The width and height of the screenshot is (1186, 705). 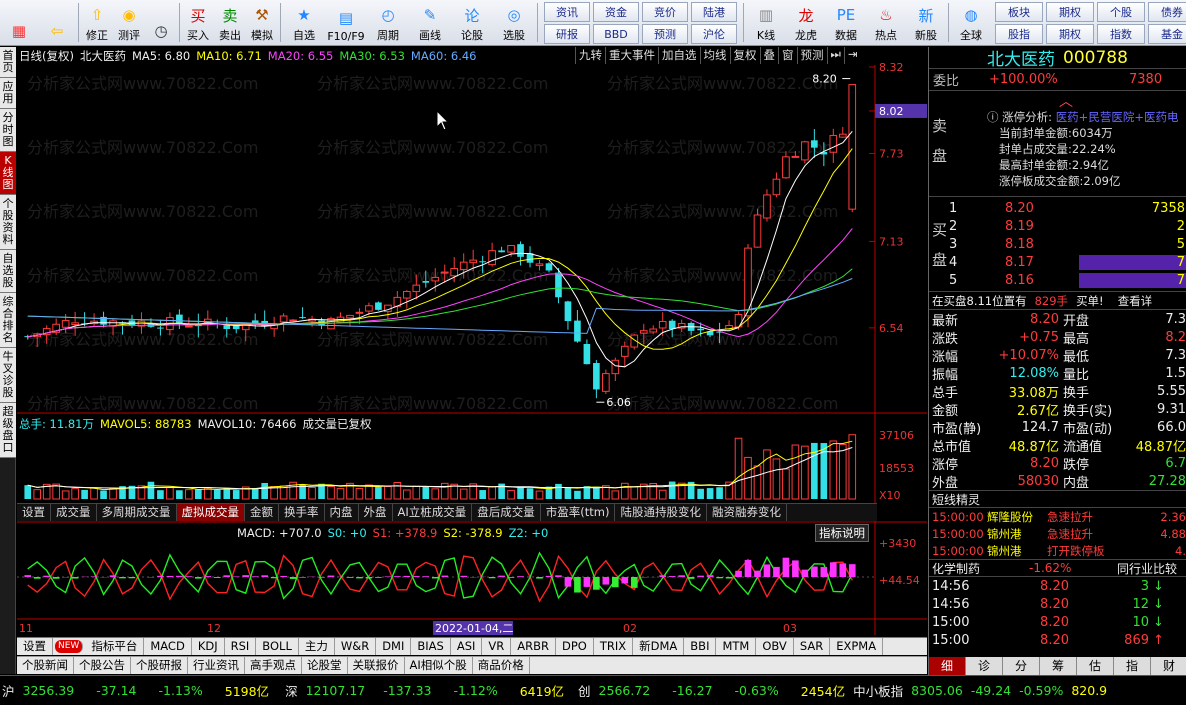 What do you see at coordinates (659, 646) in the screenshot?
I see `indicator-tab-新DMA: 新DMA` at bounding box center [659, 646].